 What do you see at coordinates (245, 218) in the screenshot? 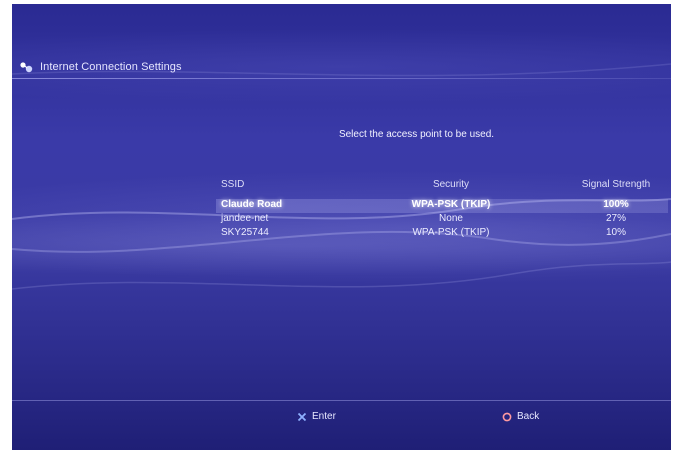
I see `ssid-cell: jandee-net` at bounding box center [245, 218].